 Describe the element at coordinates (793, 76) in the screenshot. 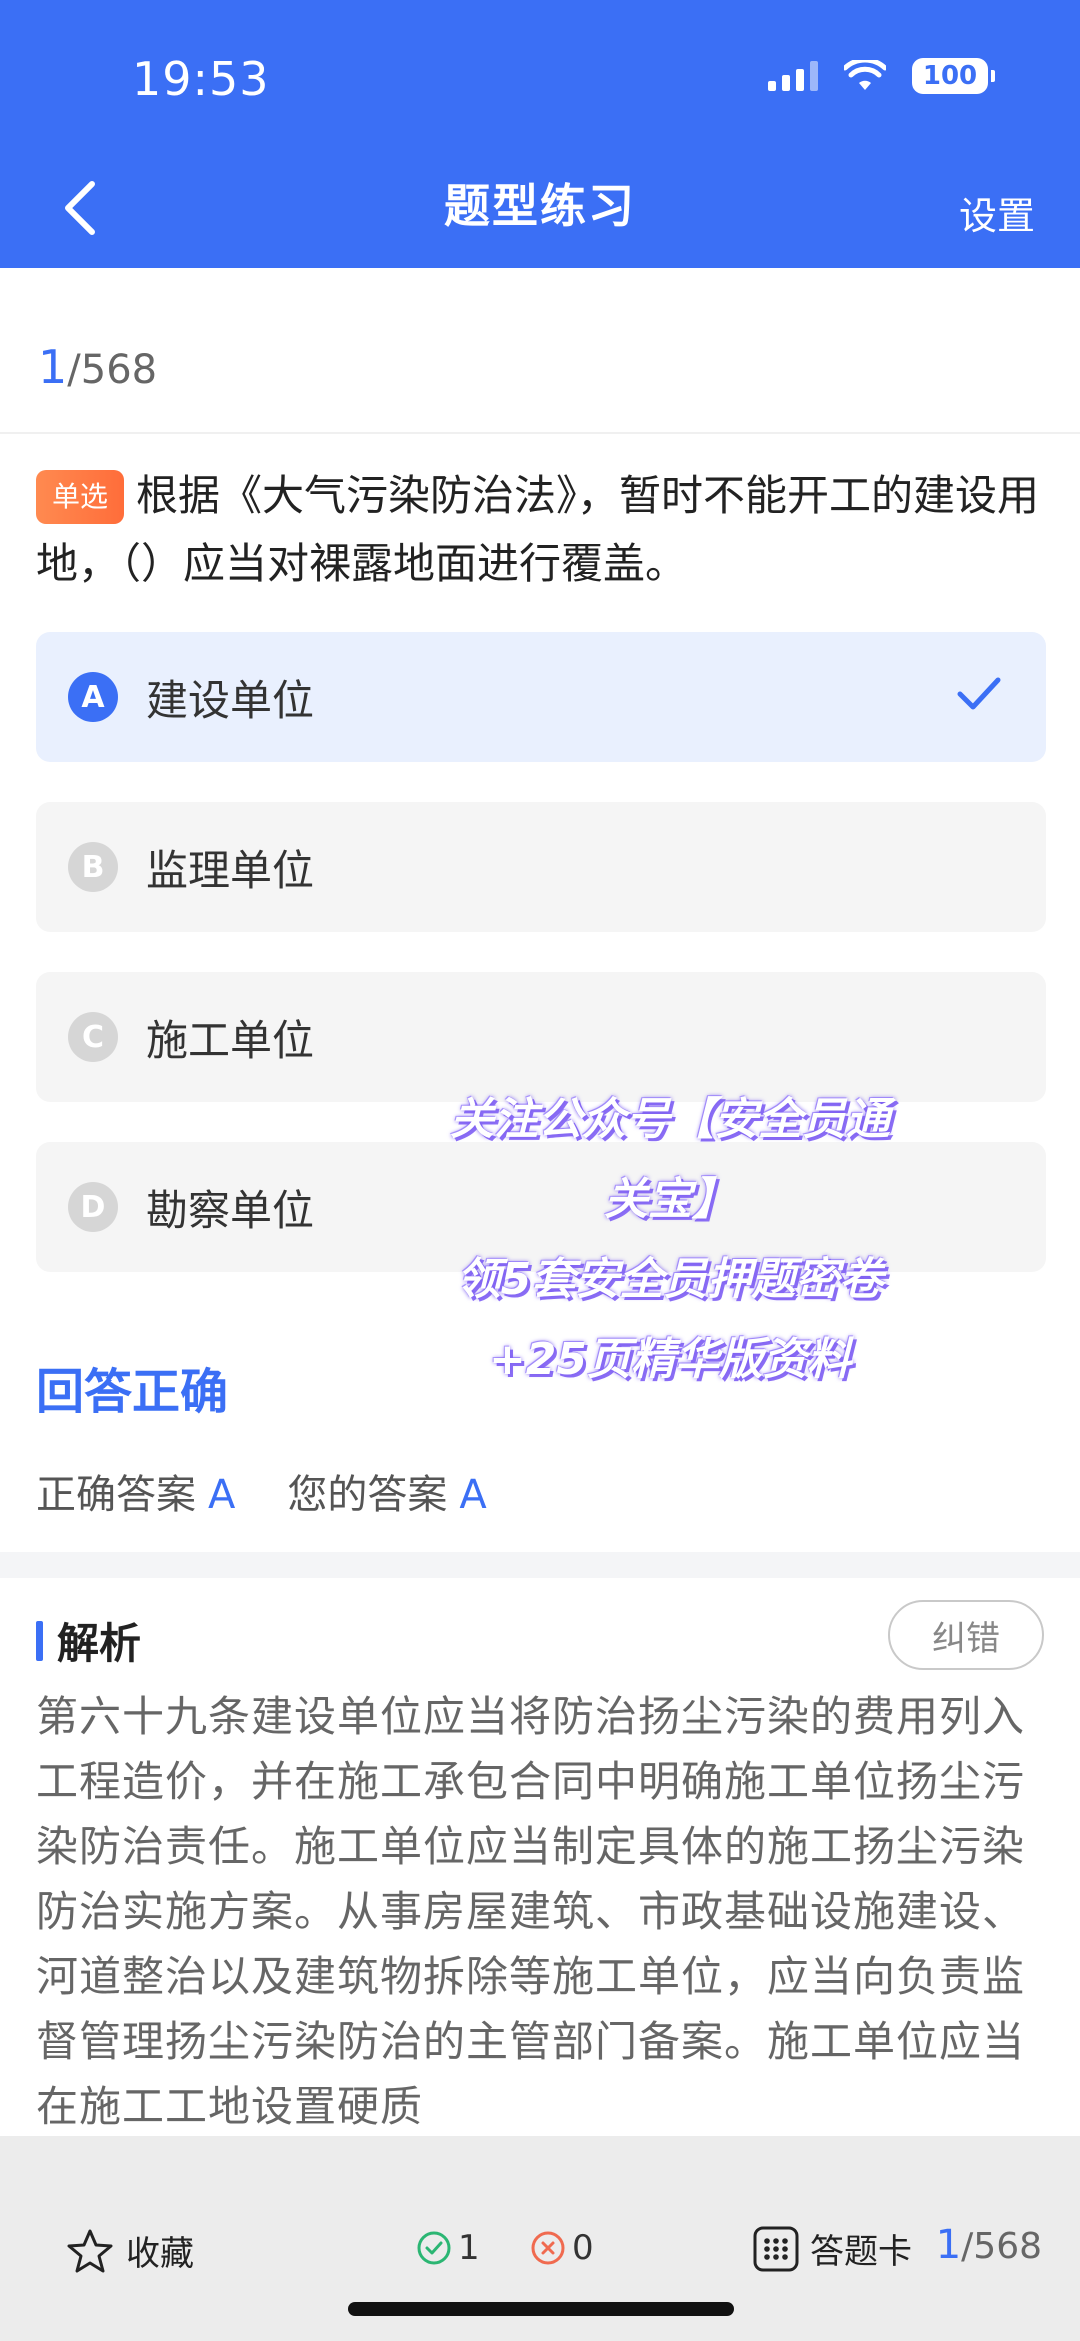

I see `cellular-signal-icon` at that location.